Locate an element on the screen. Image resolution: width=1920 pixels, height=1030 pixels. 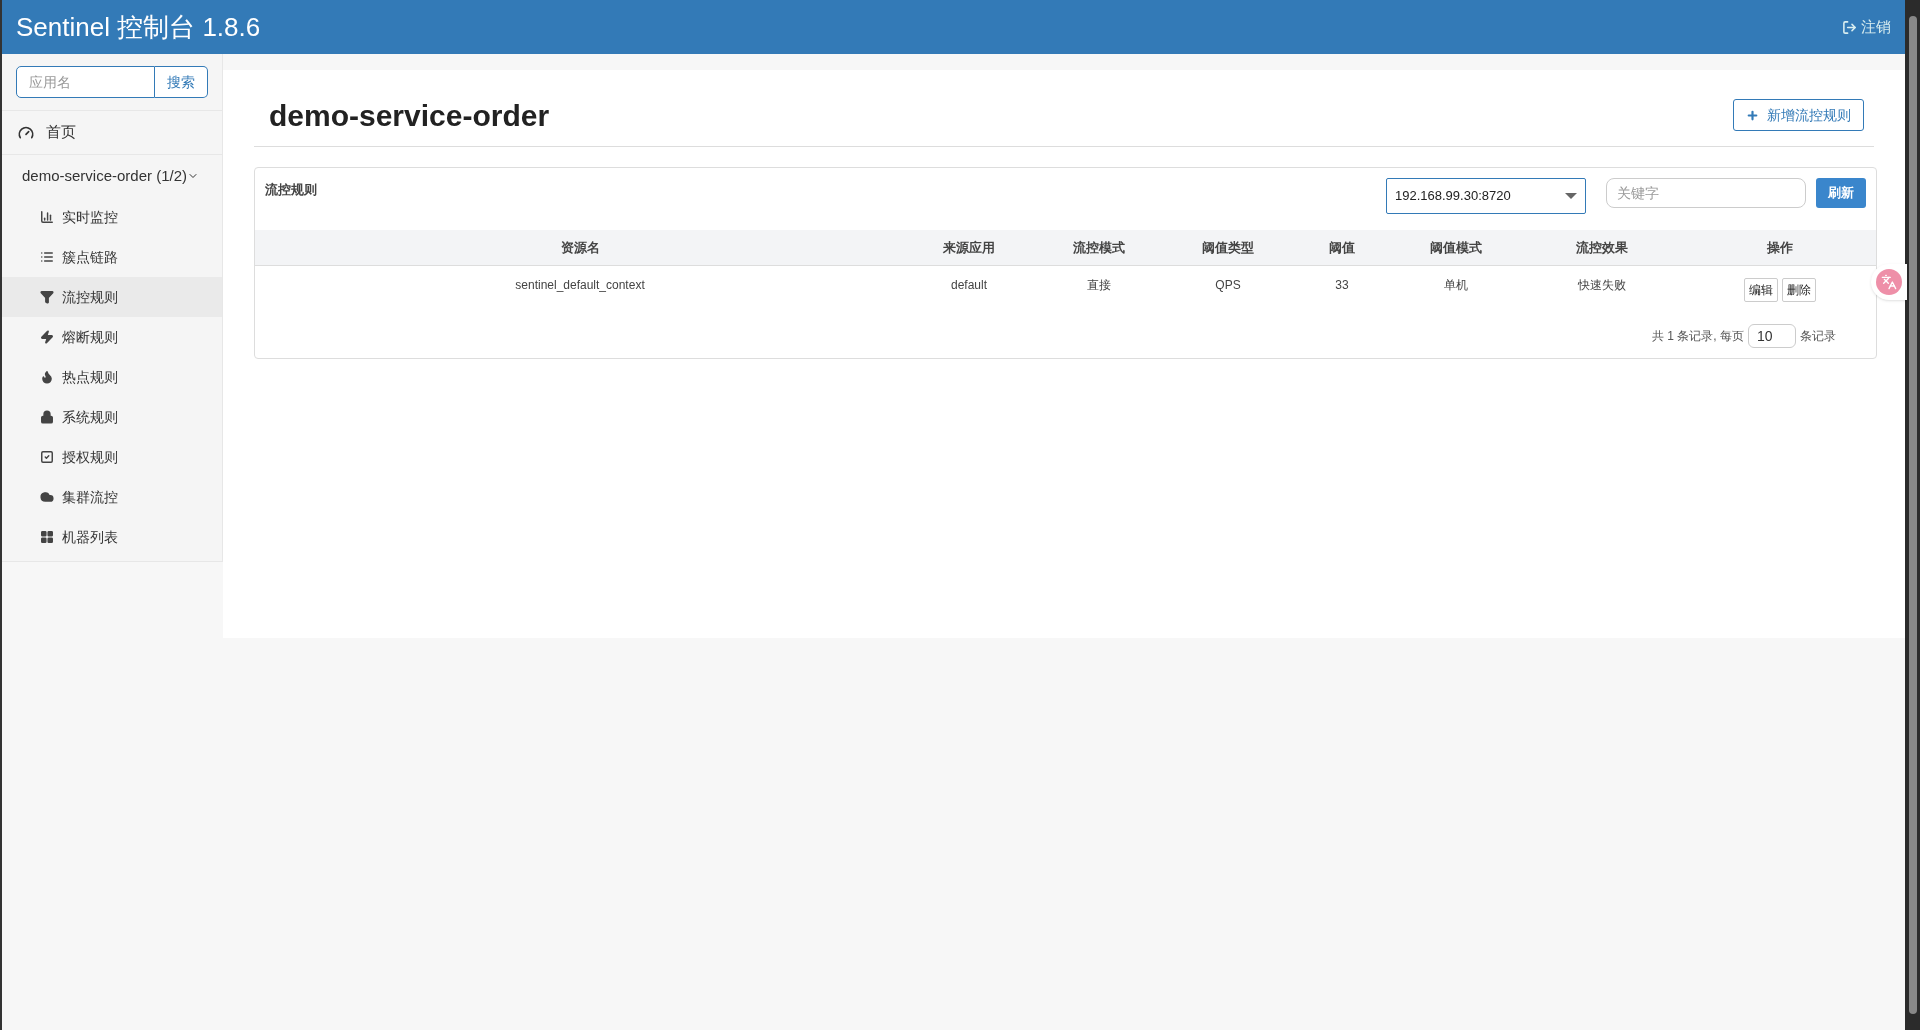
app-title: Sentinel 控制台 1.8.6 is located at coordinates (138, 27).